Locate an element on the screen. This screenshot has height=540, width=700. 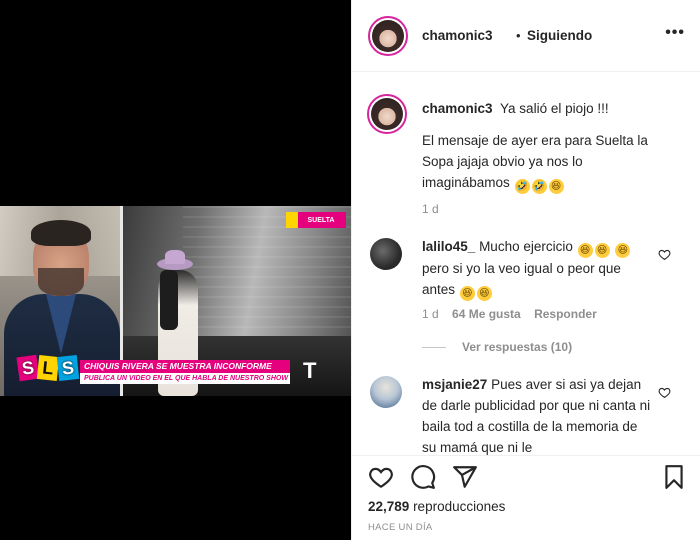
author-username: chamonic3 is located at coordinates (457, 35).